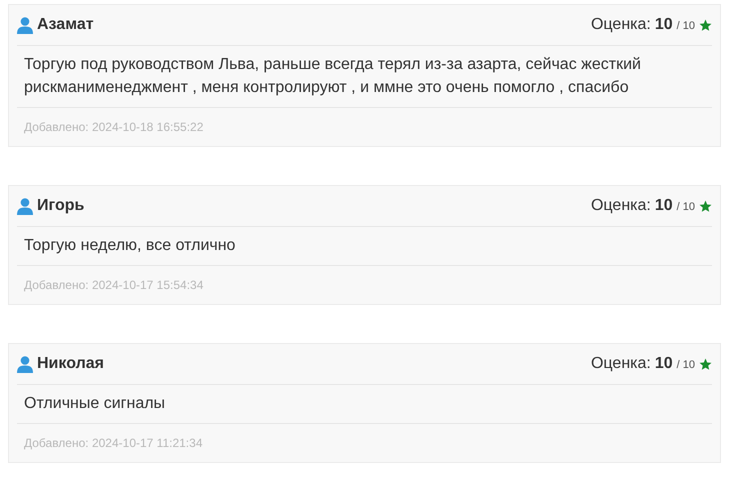 The height and width of the screenshot is (485, 731). Describe the element at coordinates (65, 25) in the screenshot. I see `author-name: Азамат` at that location.